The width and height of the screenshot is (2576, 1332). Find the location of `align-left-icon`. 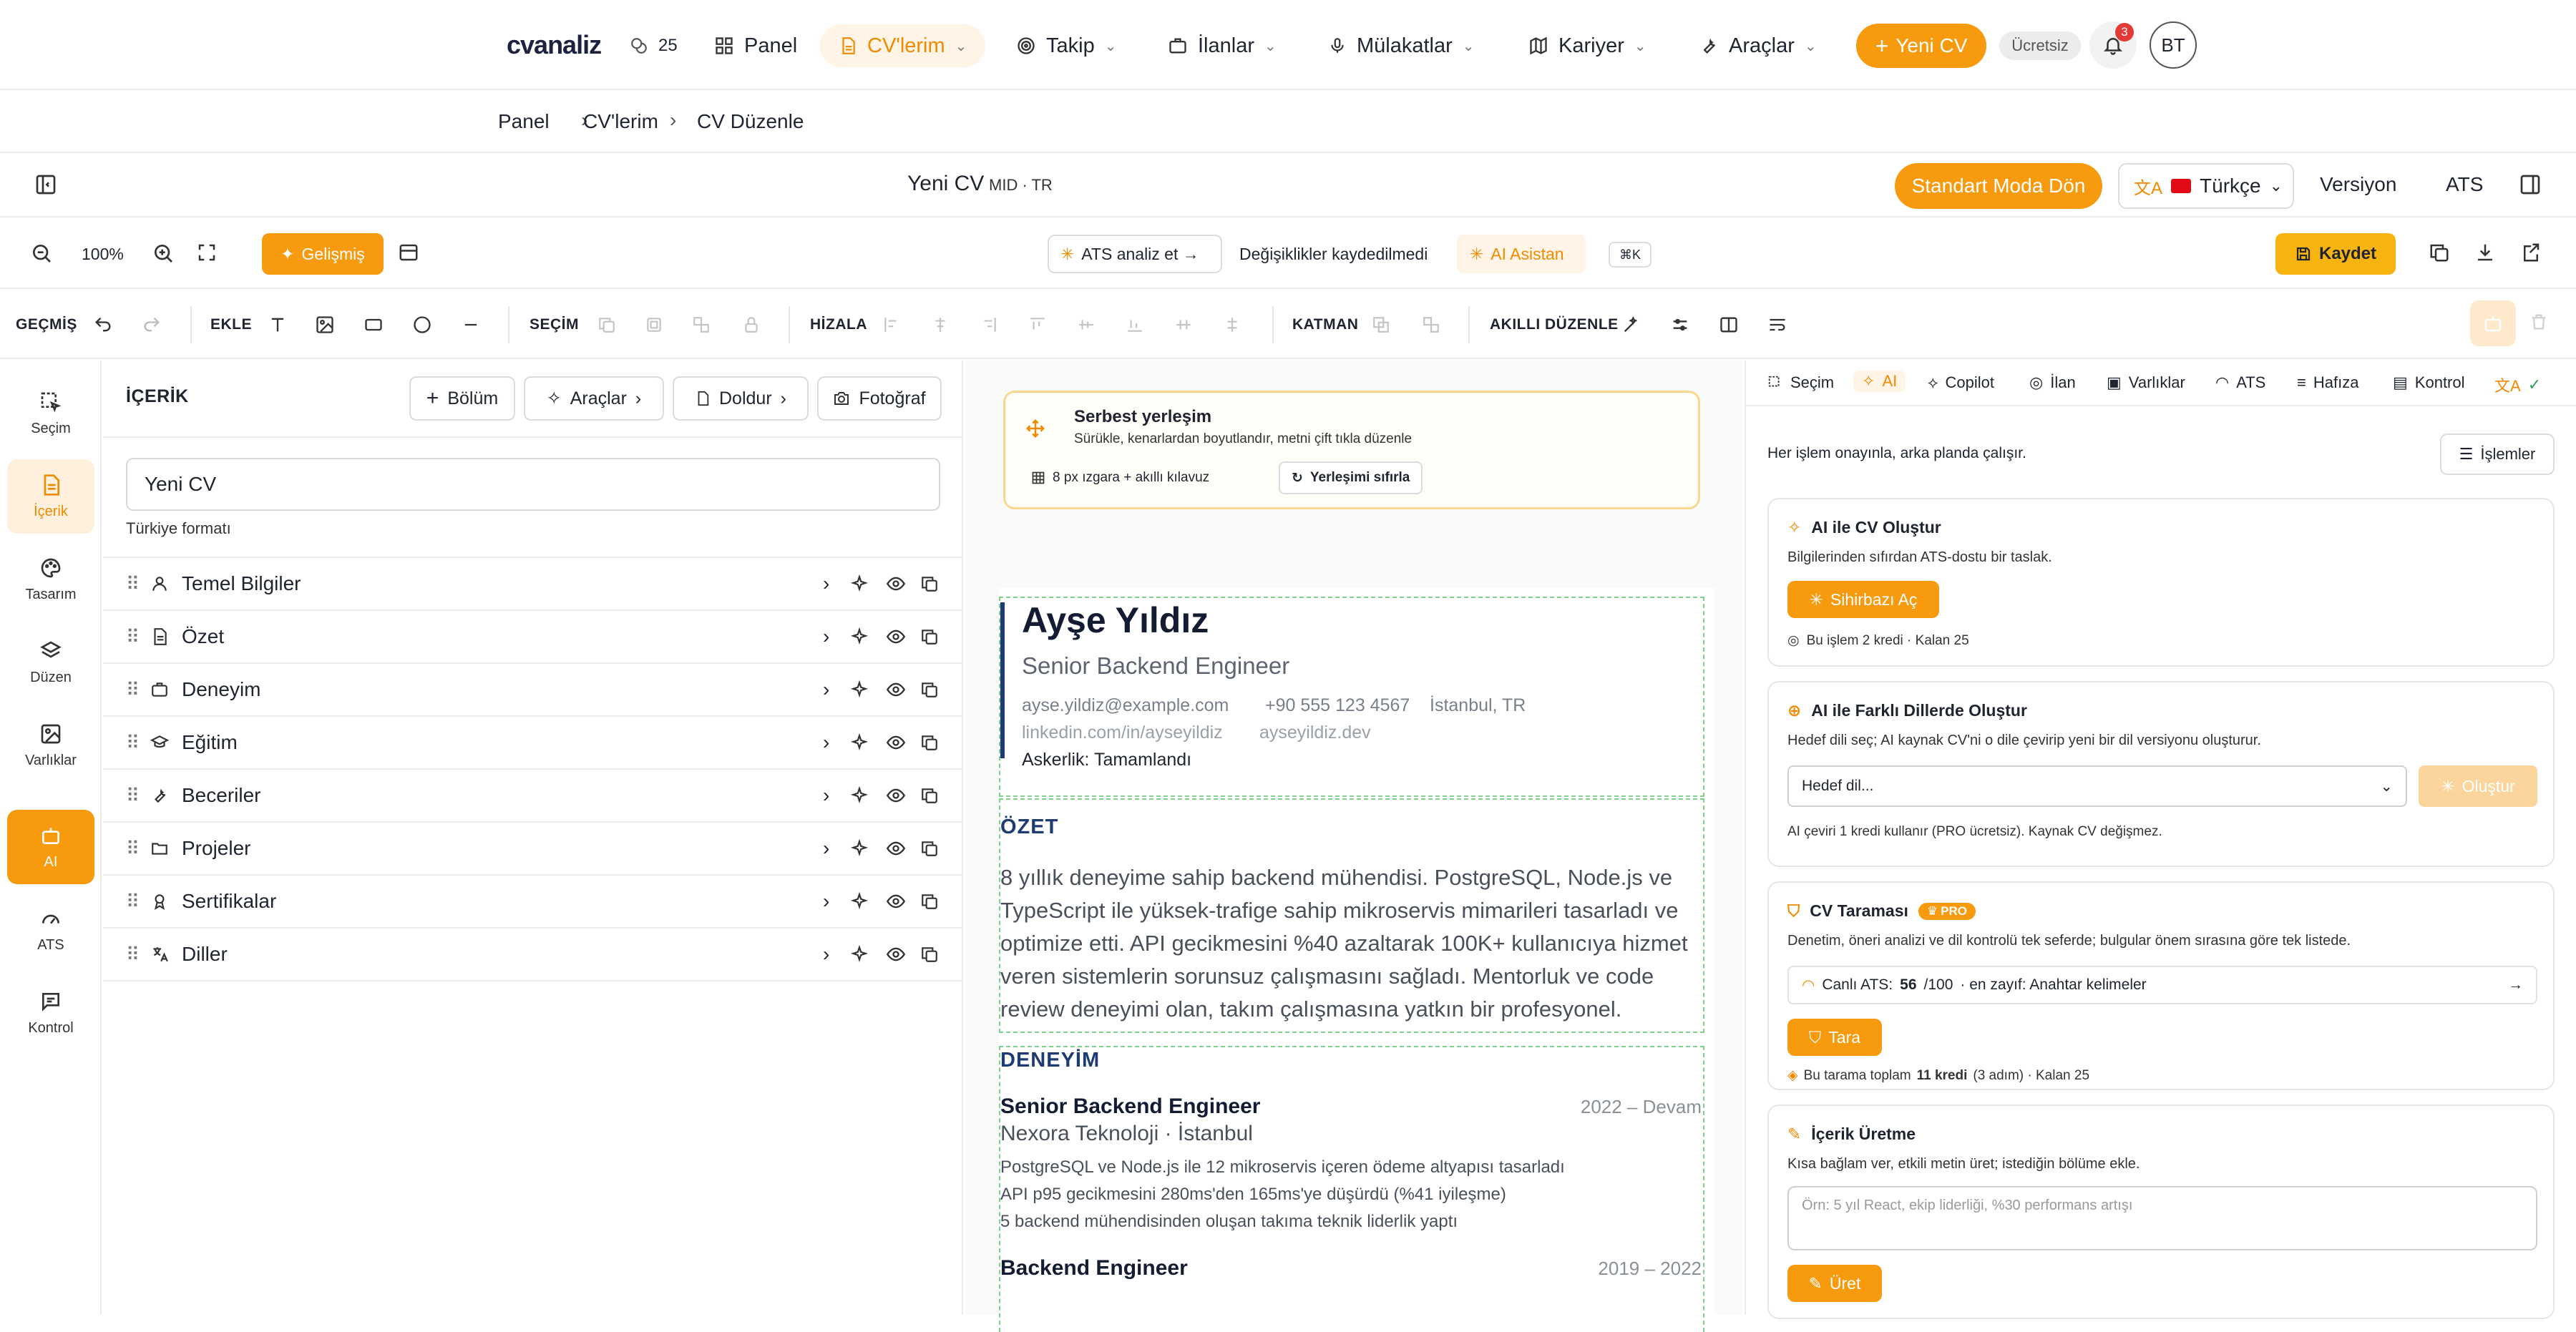

align-left-icon is located at coordinates (891, 325).